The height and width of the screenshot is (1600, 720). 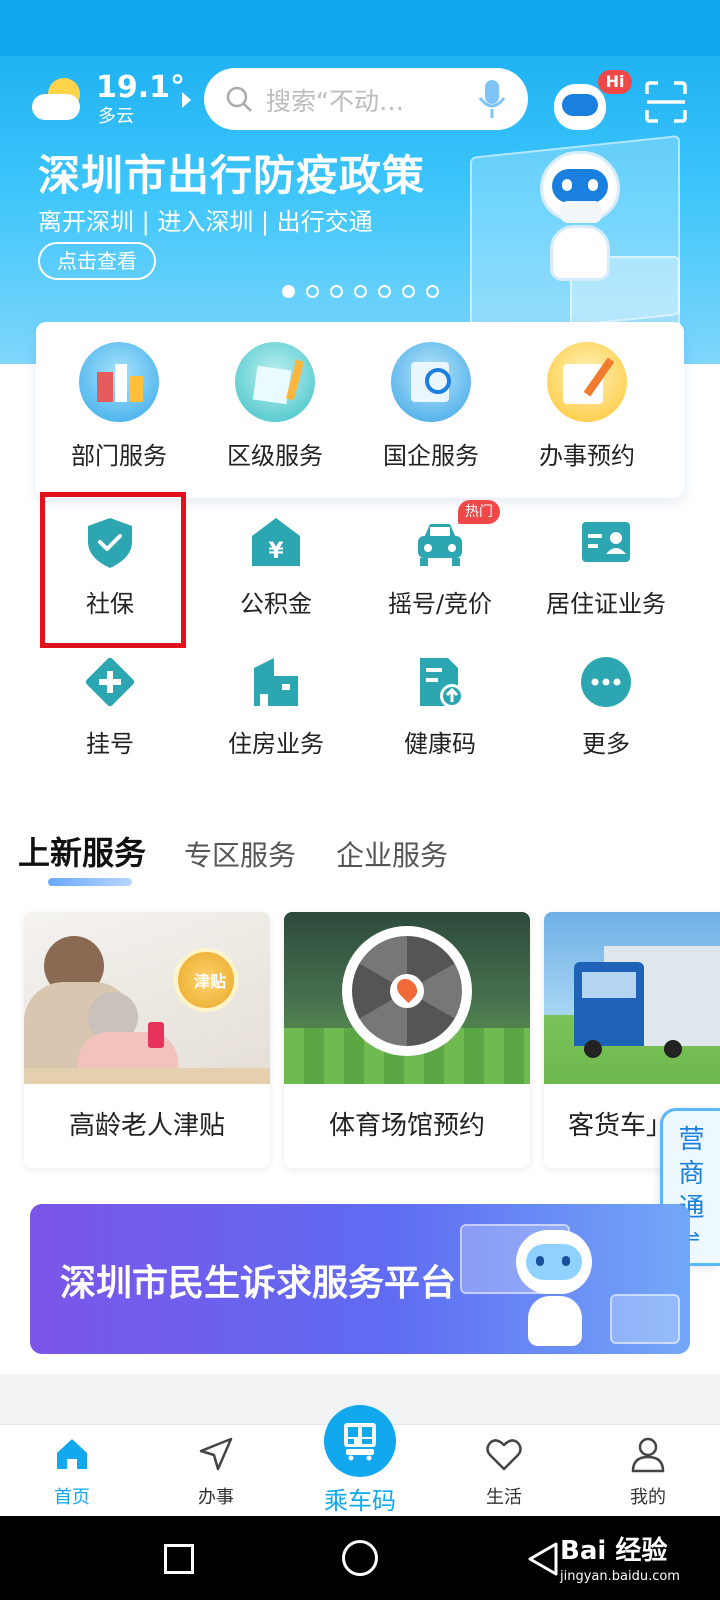 I want to click on grid-label: 公积金, so click(x=276, y=604).